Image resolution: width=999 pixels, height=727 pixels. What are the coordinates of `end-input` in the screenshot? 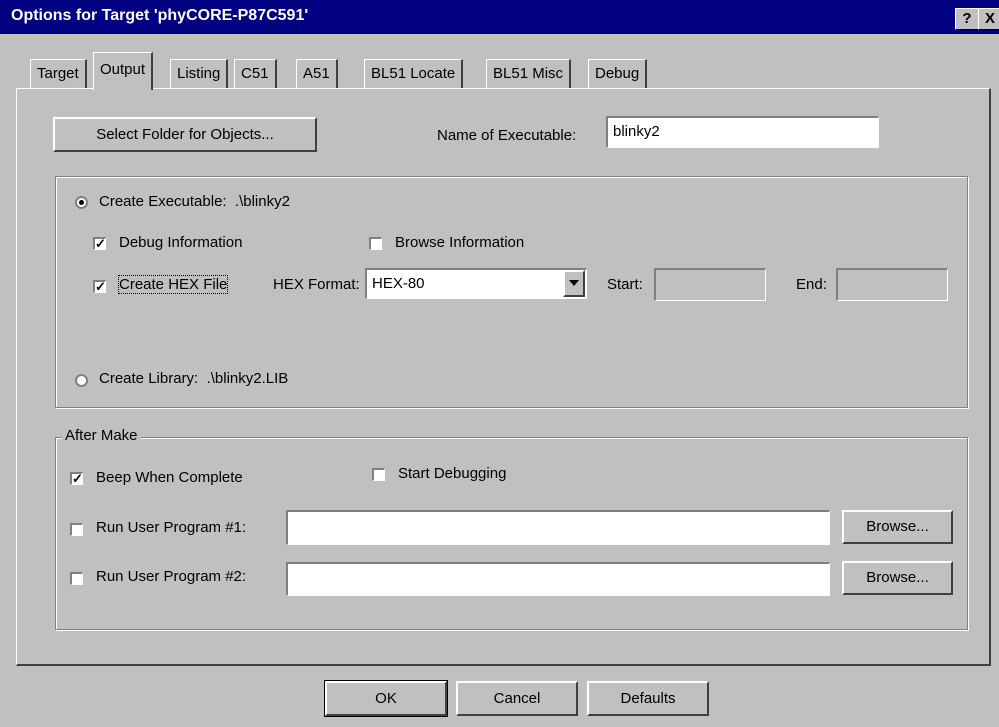 It's located at (892, 284).